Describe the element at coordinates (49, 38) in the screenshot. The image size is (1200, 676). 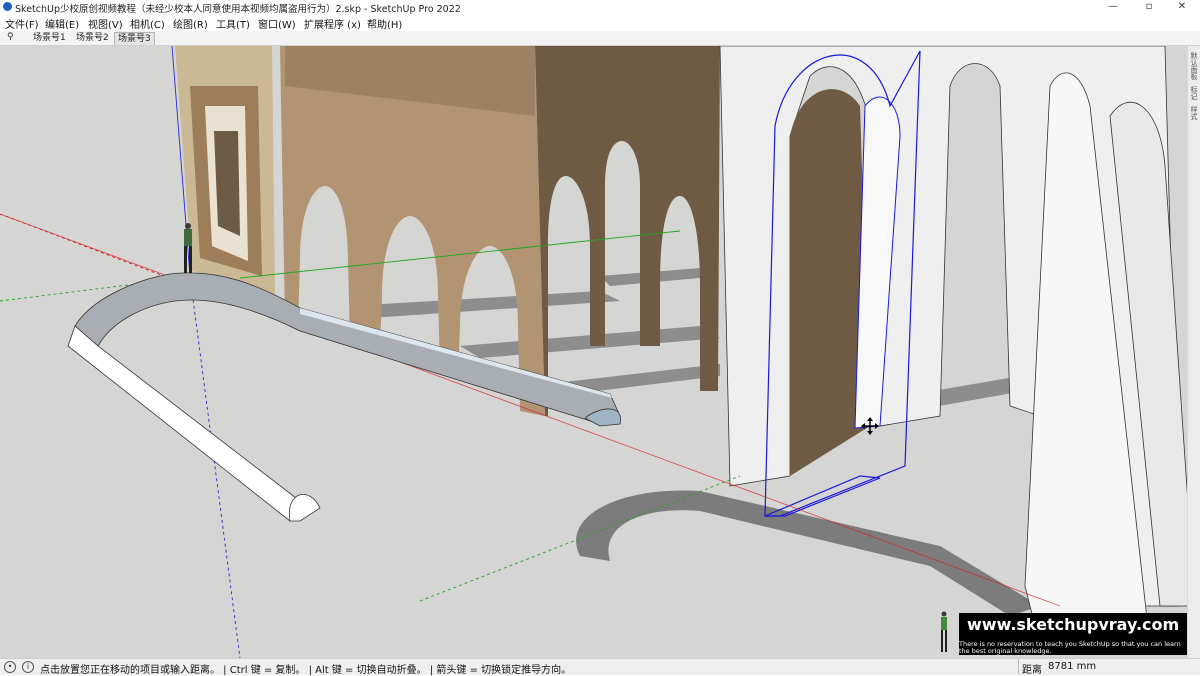
I see `tab-scene-1: 场景号1` at that location.